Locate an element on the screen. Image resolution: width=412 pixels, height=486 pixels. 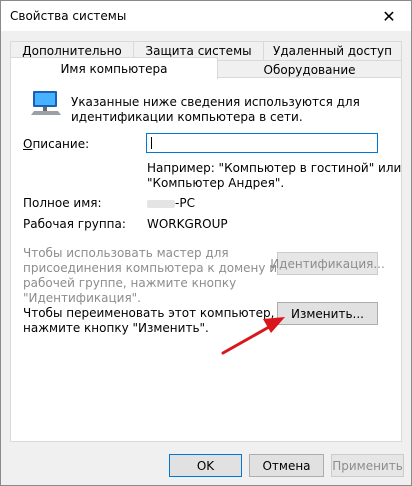
arrow-head is located at coordinates (274, 325).